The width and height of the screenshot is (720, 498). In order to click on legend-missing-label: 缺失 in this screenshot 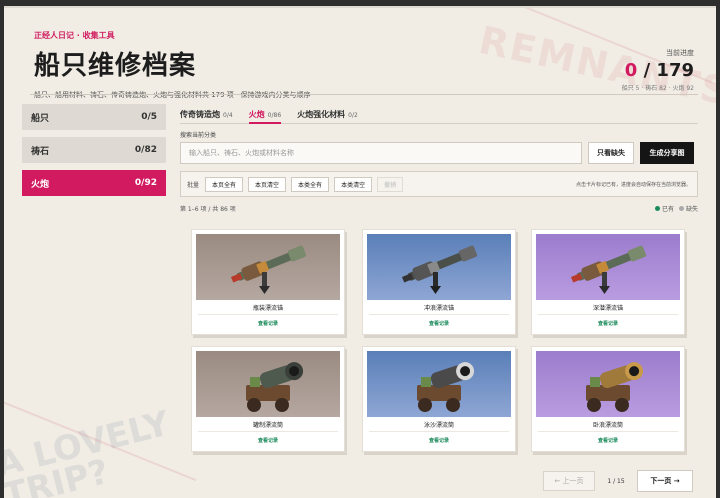, I will do `click(691, 209)`.